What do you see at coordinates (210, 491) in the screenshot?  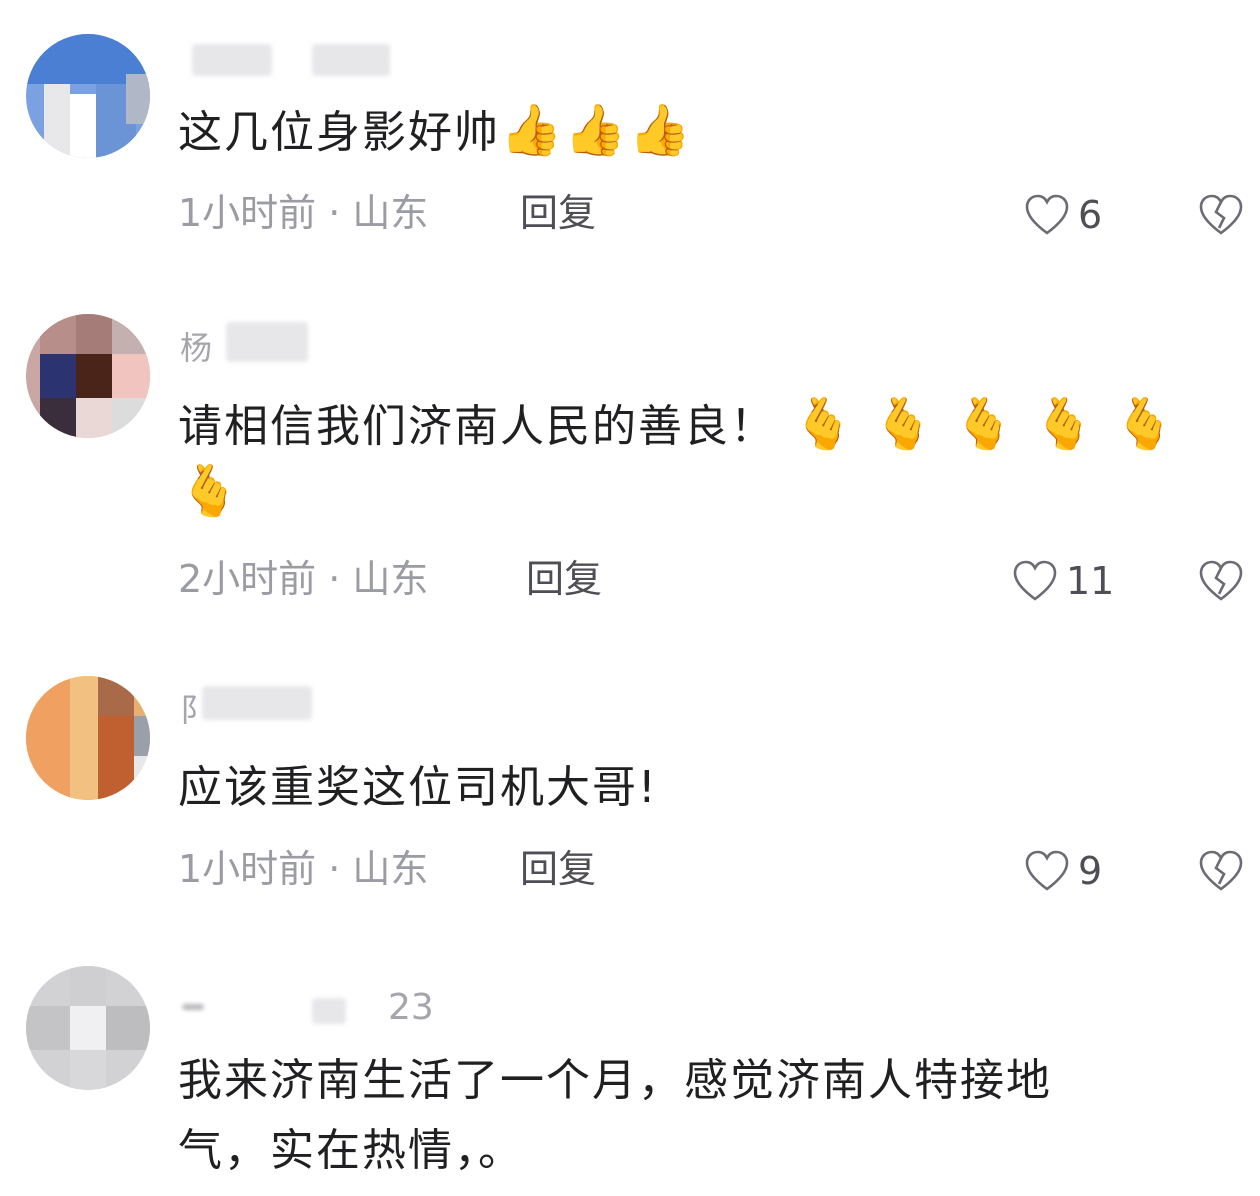 I see `finger-heart-icon: 🫰` at bounding box center [210, 491].